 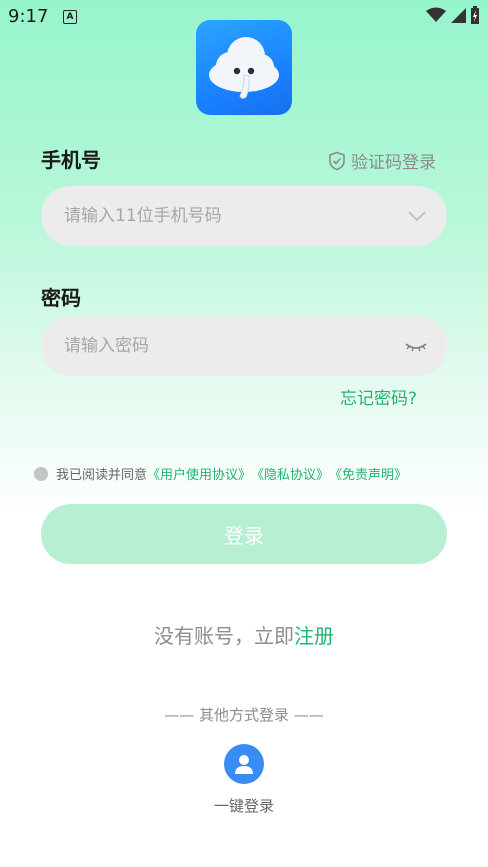 What do you see at coordinates (436, 14) in the screenshot?
I see `wifi-icon` at bounding box center [436, 14].